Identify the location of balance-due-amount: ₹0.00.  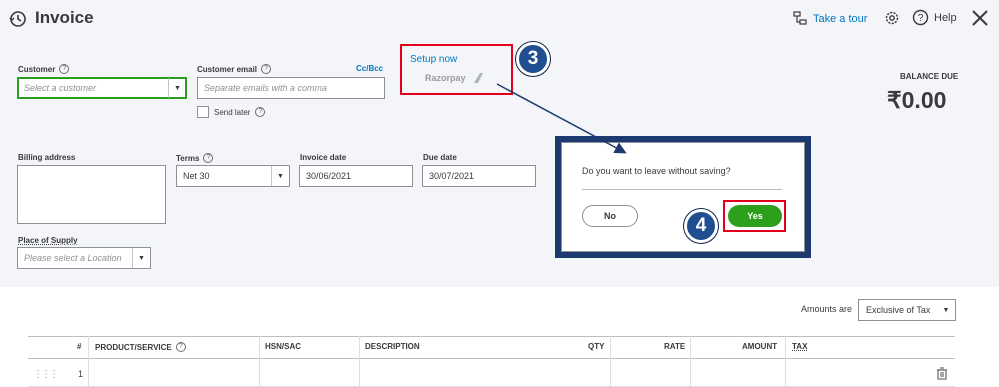
(917, 100).